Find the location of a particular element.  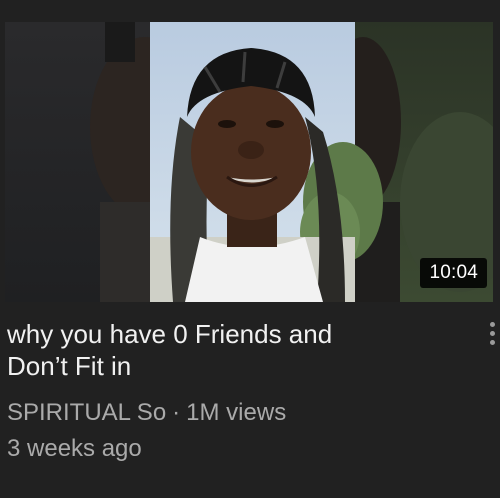

view-count: 1M views is located at coordinates (236, 412).